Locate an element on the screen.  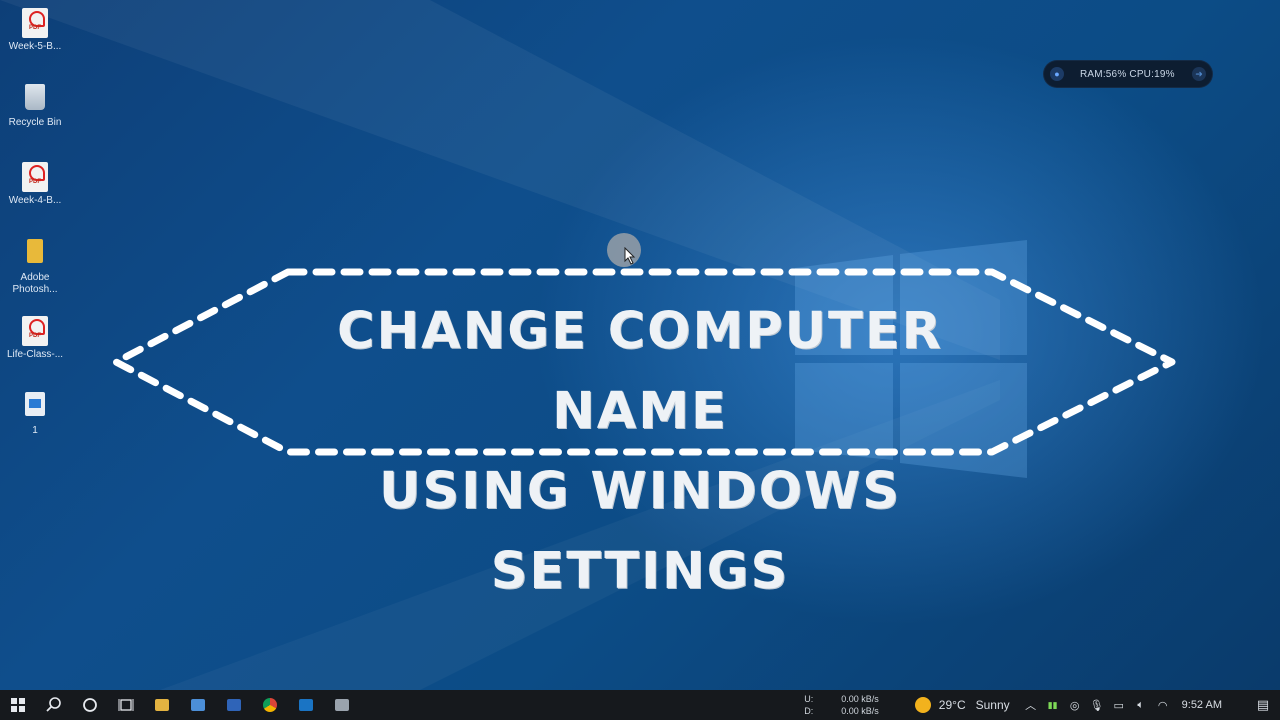
app-icon is located at coordinates (342, 705).